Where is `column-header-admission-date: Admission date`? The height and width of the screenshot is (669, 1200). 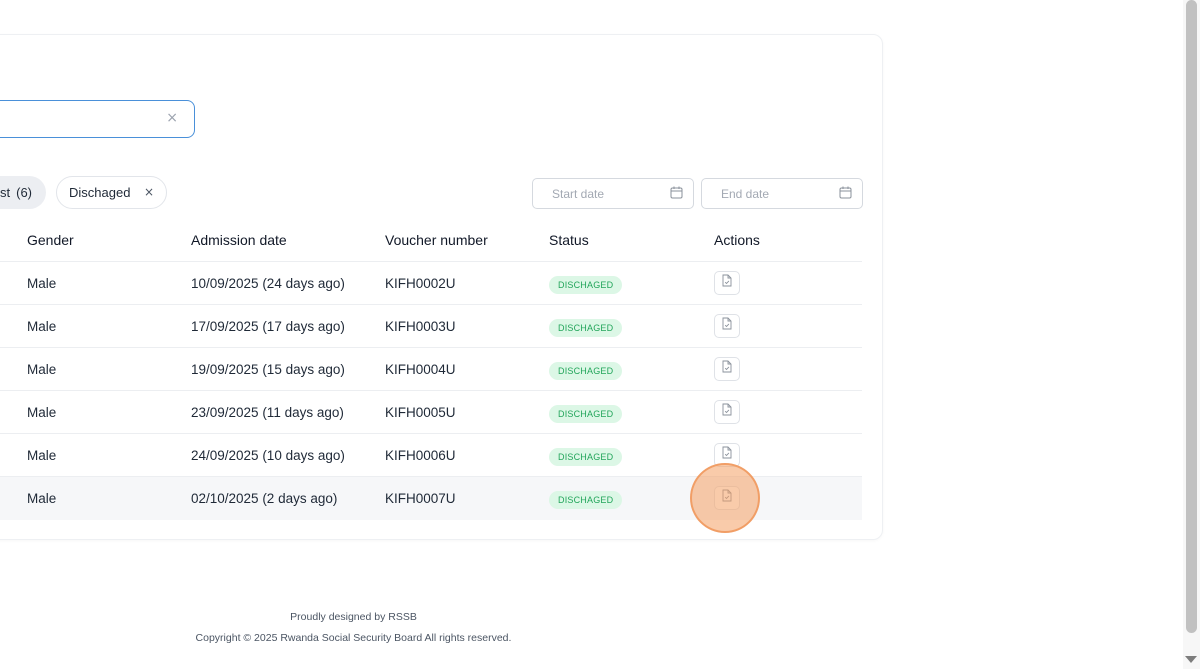
column-header-admission-date: Admission date is located at coordinates (239, 240).